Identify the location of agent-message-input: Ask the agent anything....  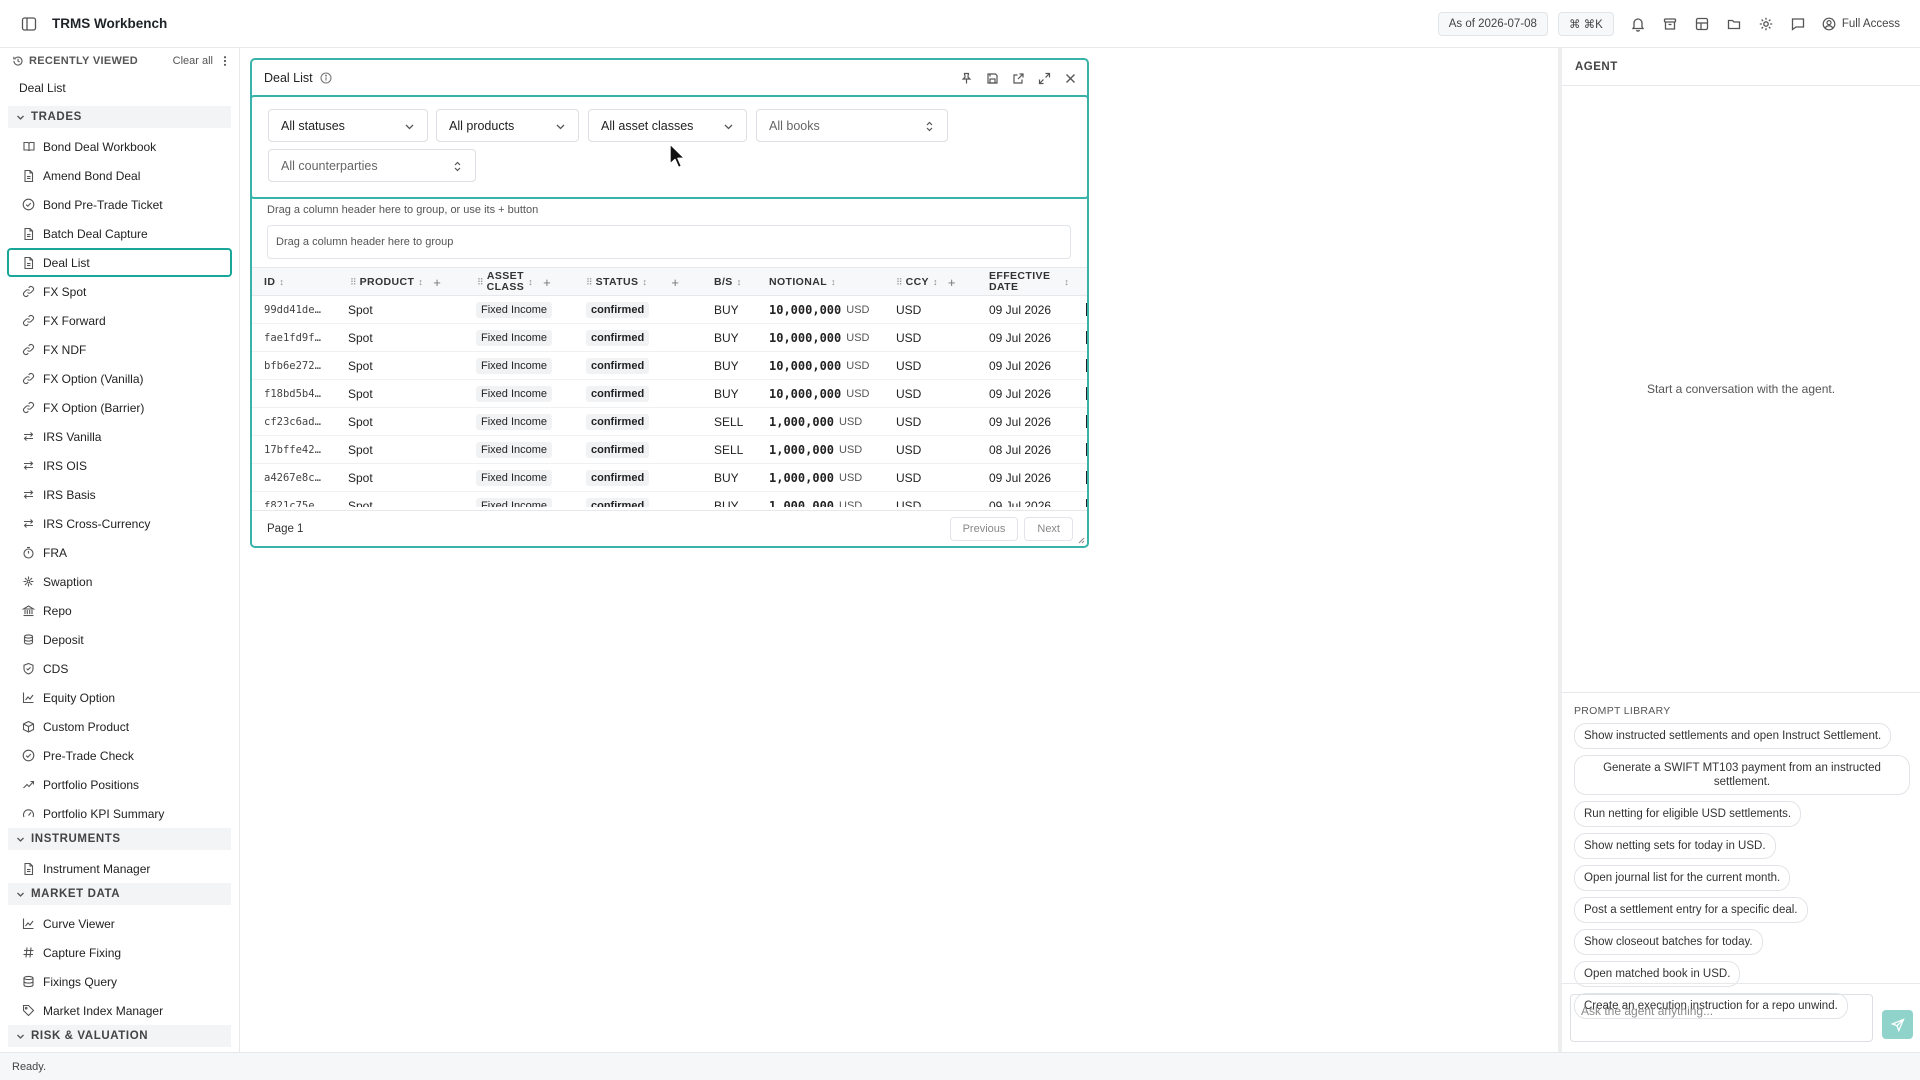
(1721, 1018).